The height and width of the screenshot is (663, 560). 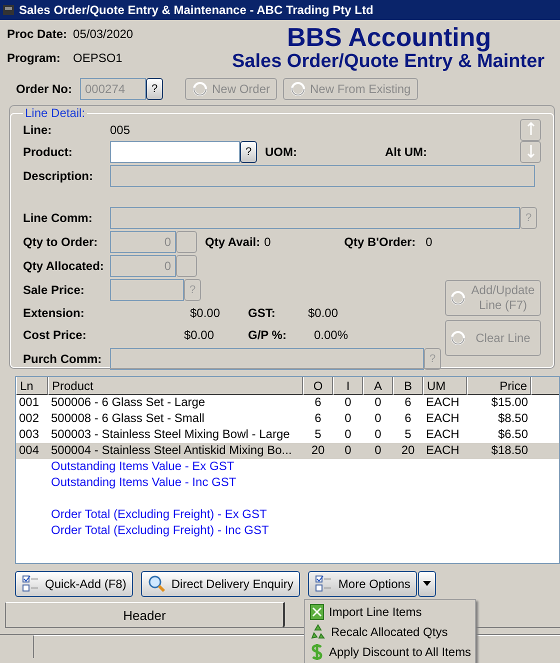 What do you see at coordinates (38, 130) in the screenshot?
I see `field-label: Line:` at bounding box center [38, 130].